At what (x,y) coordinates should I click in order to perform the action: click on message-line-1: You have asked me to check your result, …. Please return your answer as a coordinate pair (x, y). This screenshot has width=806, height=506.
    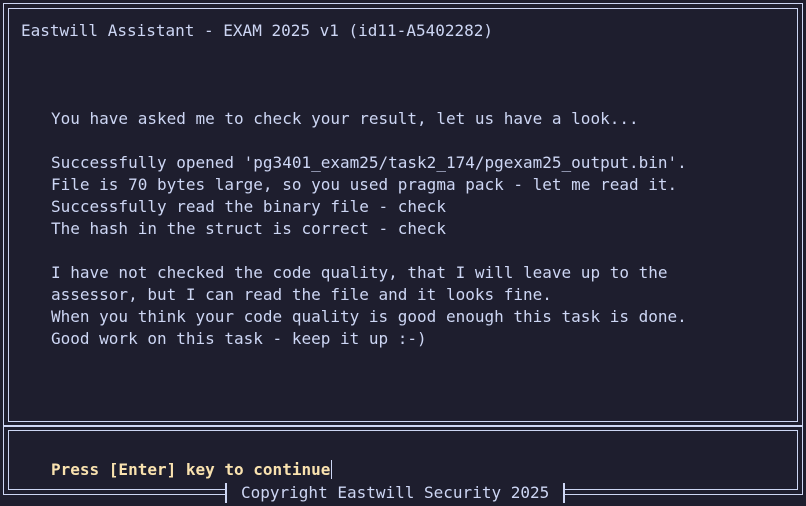
    Looking at the image, I should click on (345, 118).